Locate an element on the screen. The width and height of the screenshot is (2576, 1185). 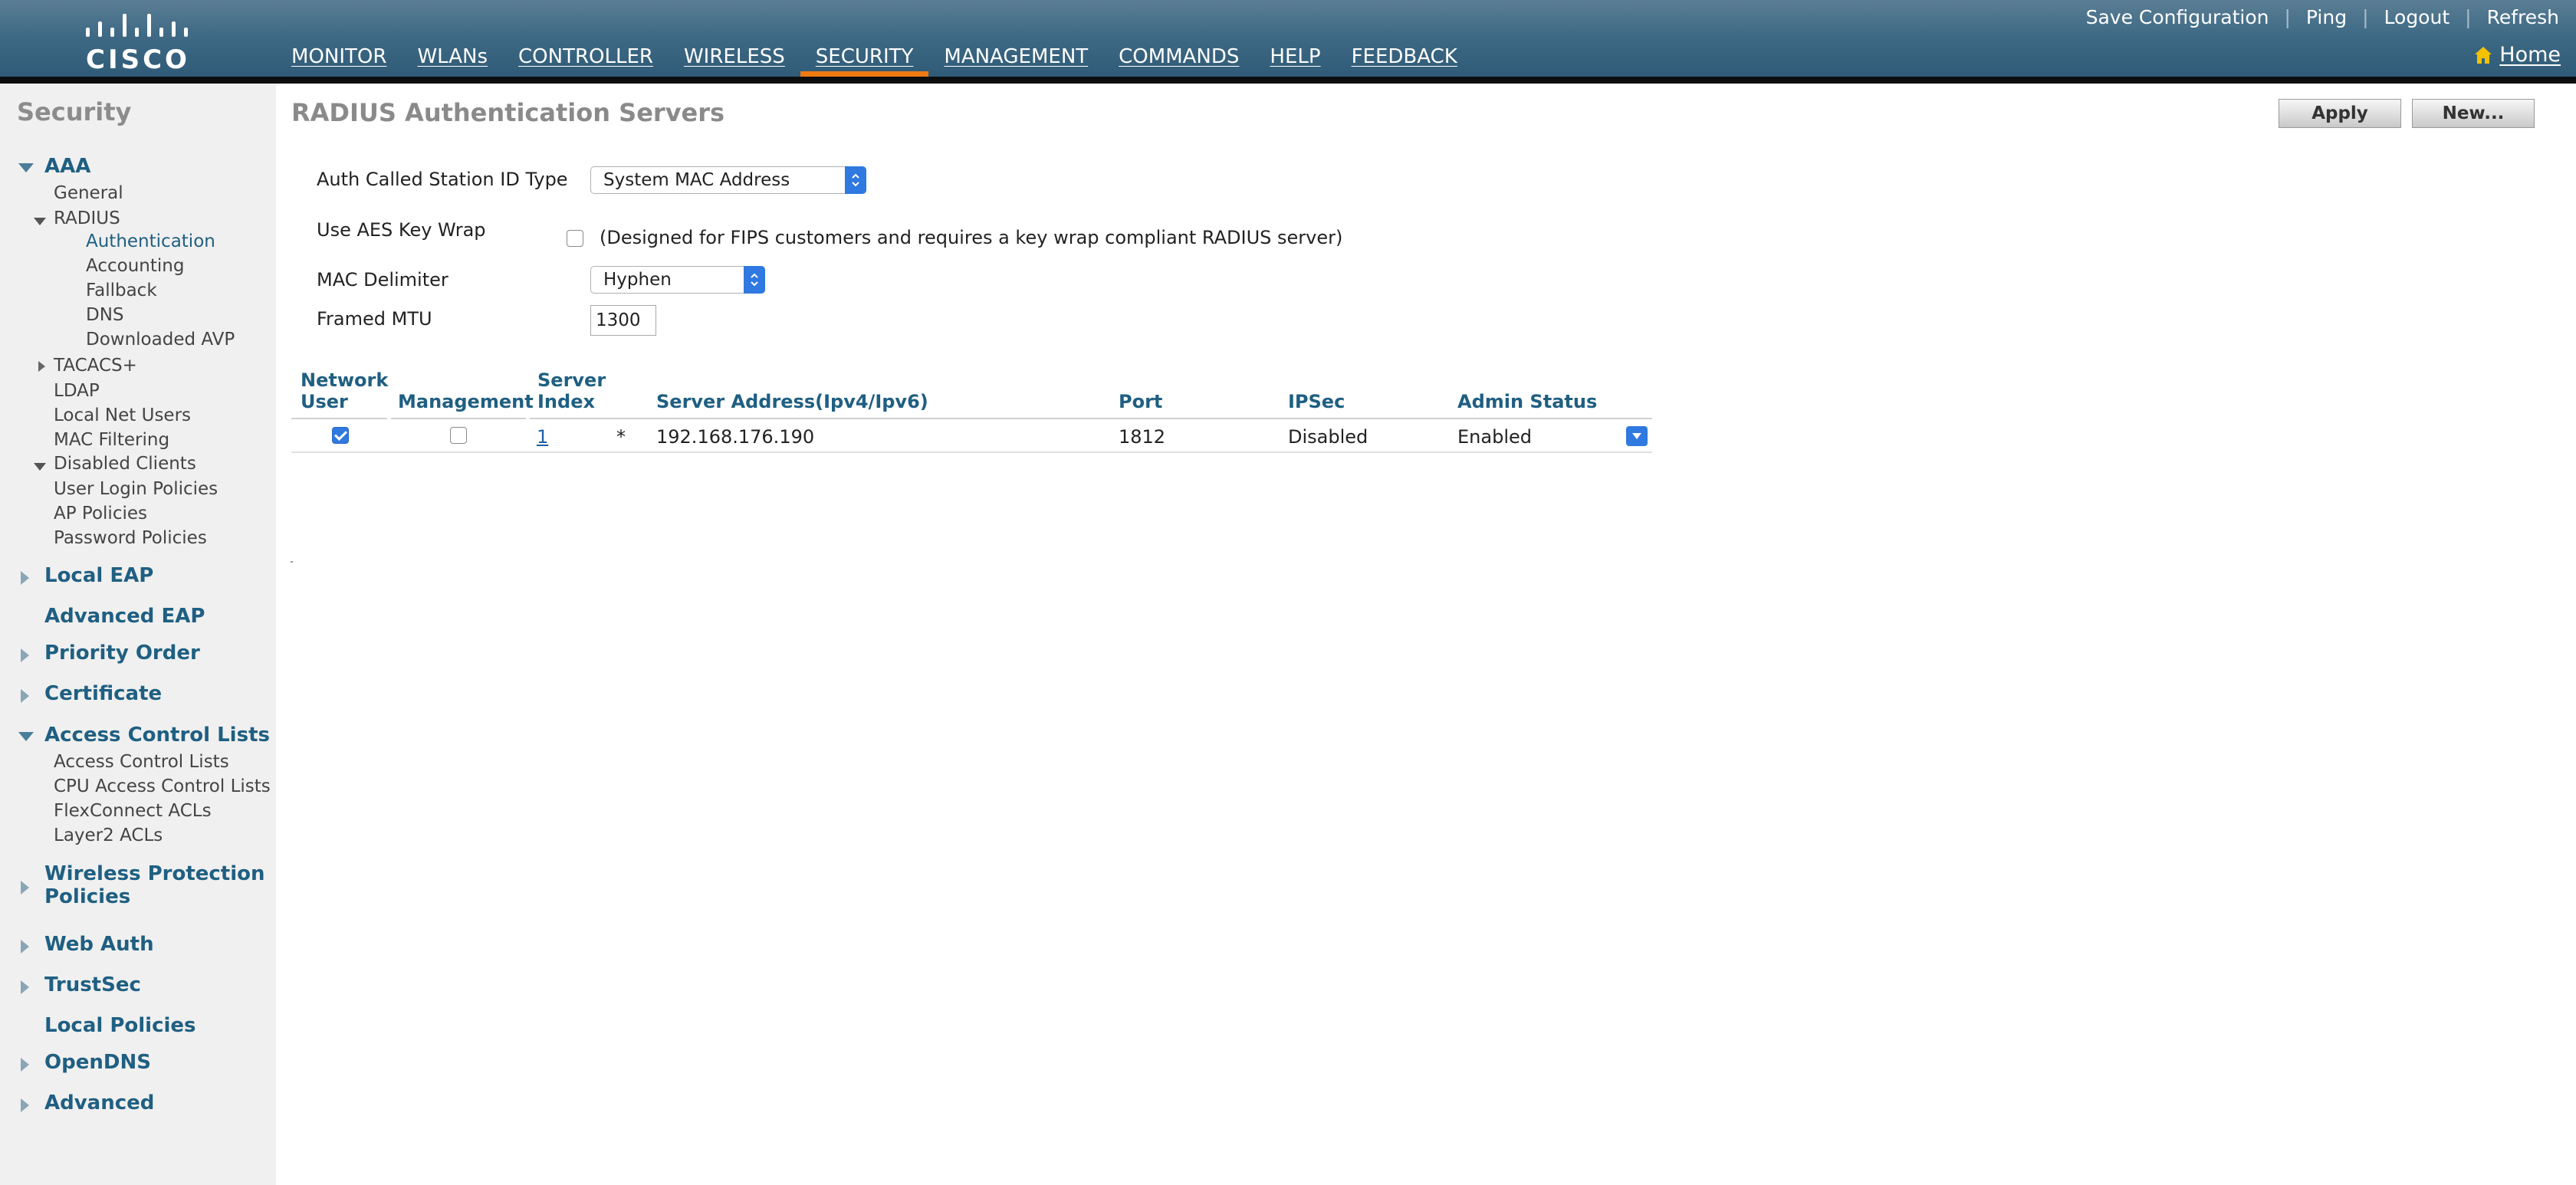
server-marker: * is located at coordinates (621, 437).